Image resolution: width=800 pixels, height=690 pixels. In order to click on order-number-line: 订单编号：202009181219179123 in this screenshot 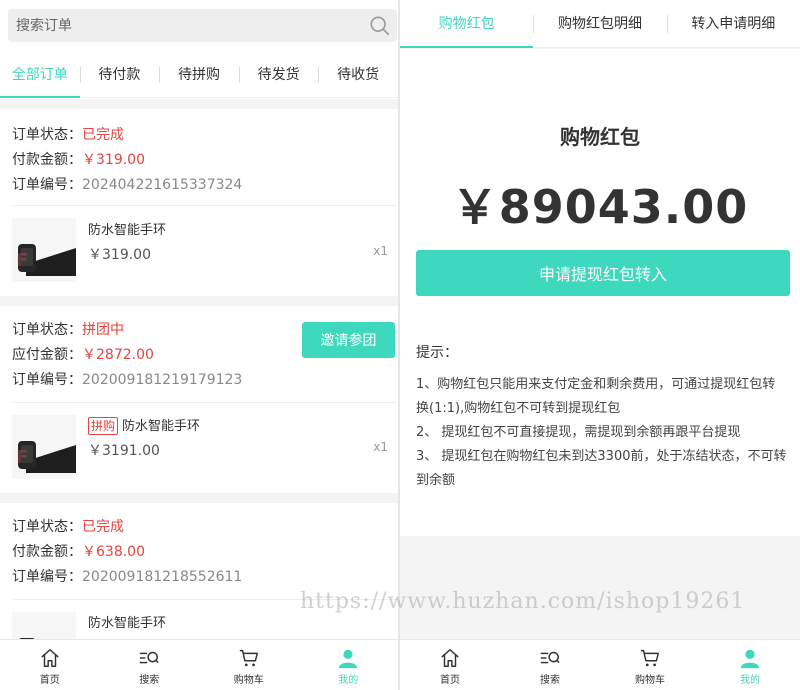, I will do `click(127, 379)`.